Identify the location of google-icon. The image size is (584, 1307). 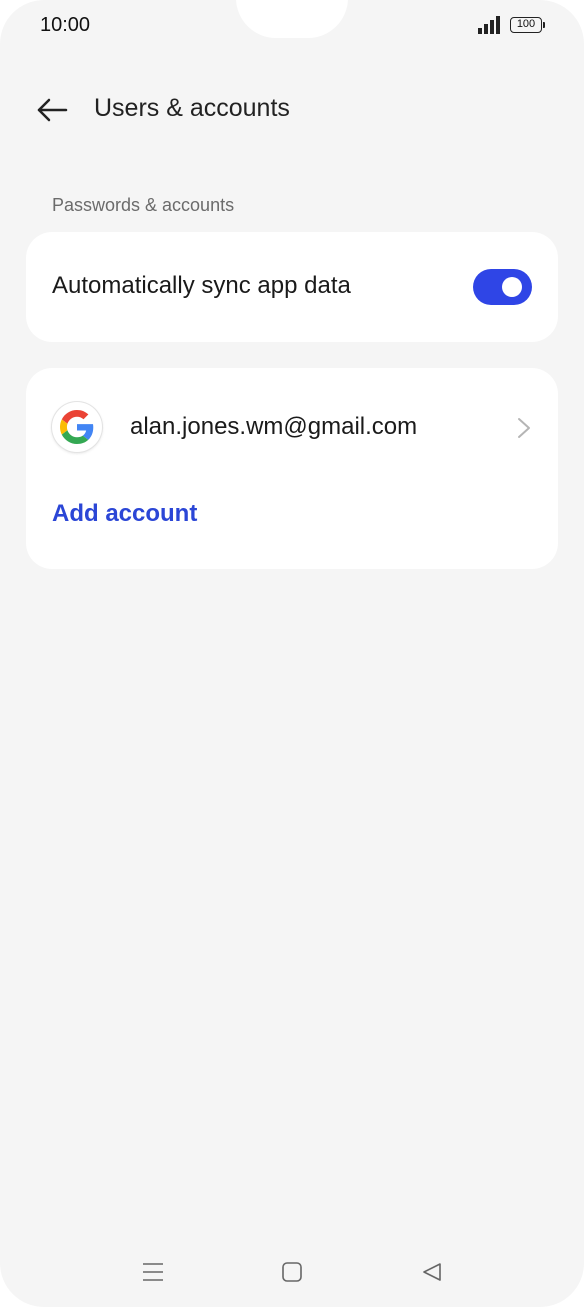
(77, 427).